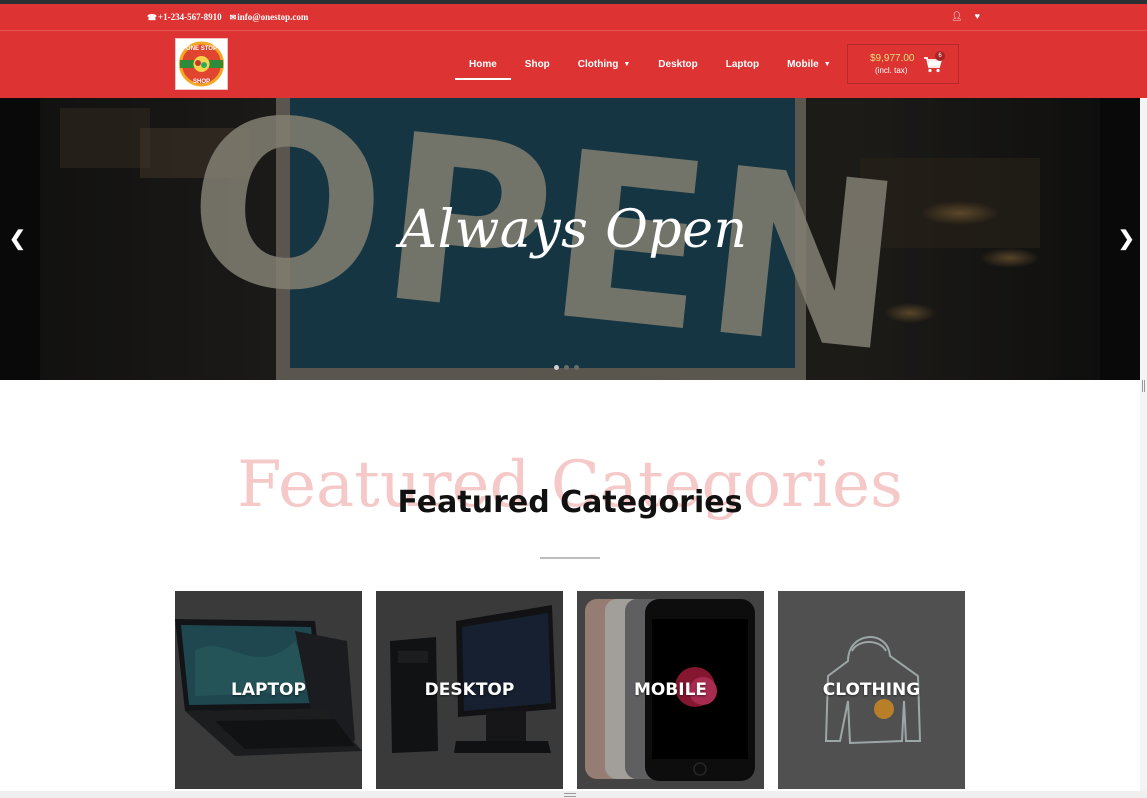  I want to click on svg-text: SHOP, so click(201, 82).